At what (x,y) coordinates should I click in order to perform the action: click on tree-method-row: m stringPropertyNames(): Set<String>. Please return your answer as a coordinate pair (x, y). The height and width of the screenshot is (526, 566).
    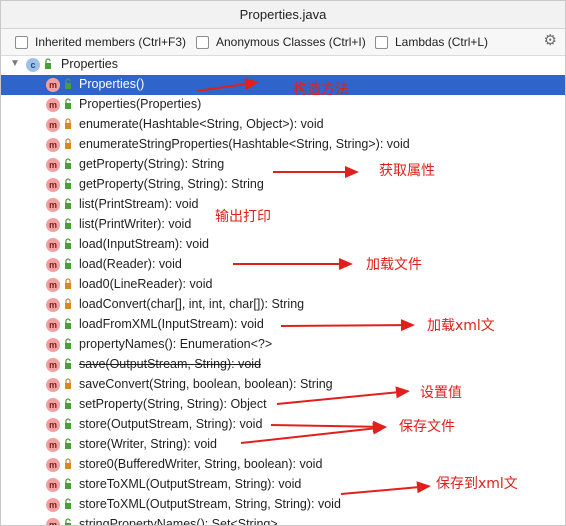
    Looking at the image, I should click on (283, 520).